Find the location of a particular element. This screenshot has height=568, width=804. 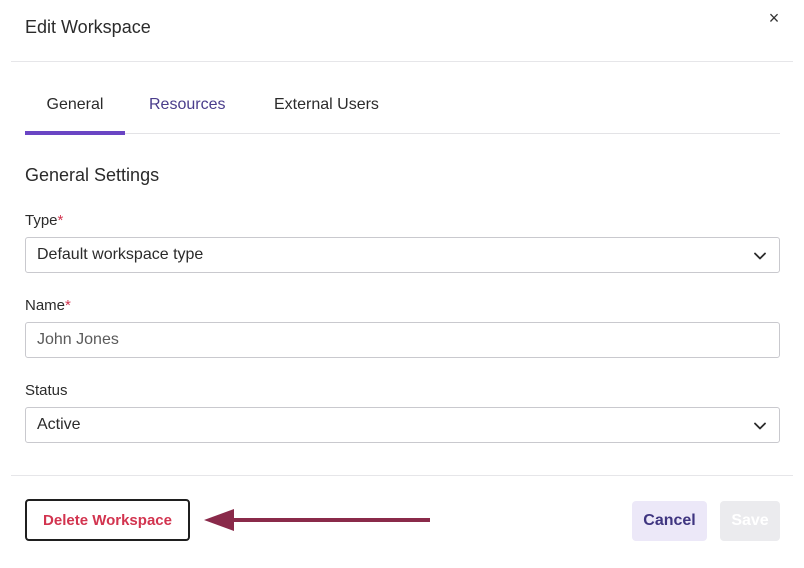

delete-workspace-button: Delete Workspace is located at coordinates (107, 520).